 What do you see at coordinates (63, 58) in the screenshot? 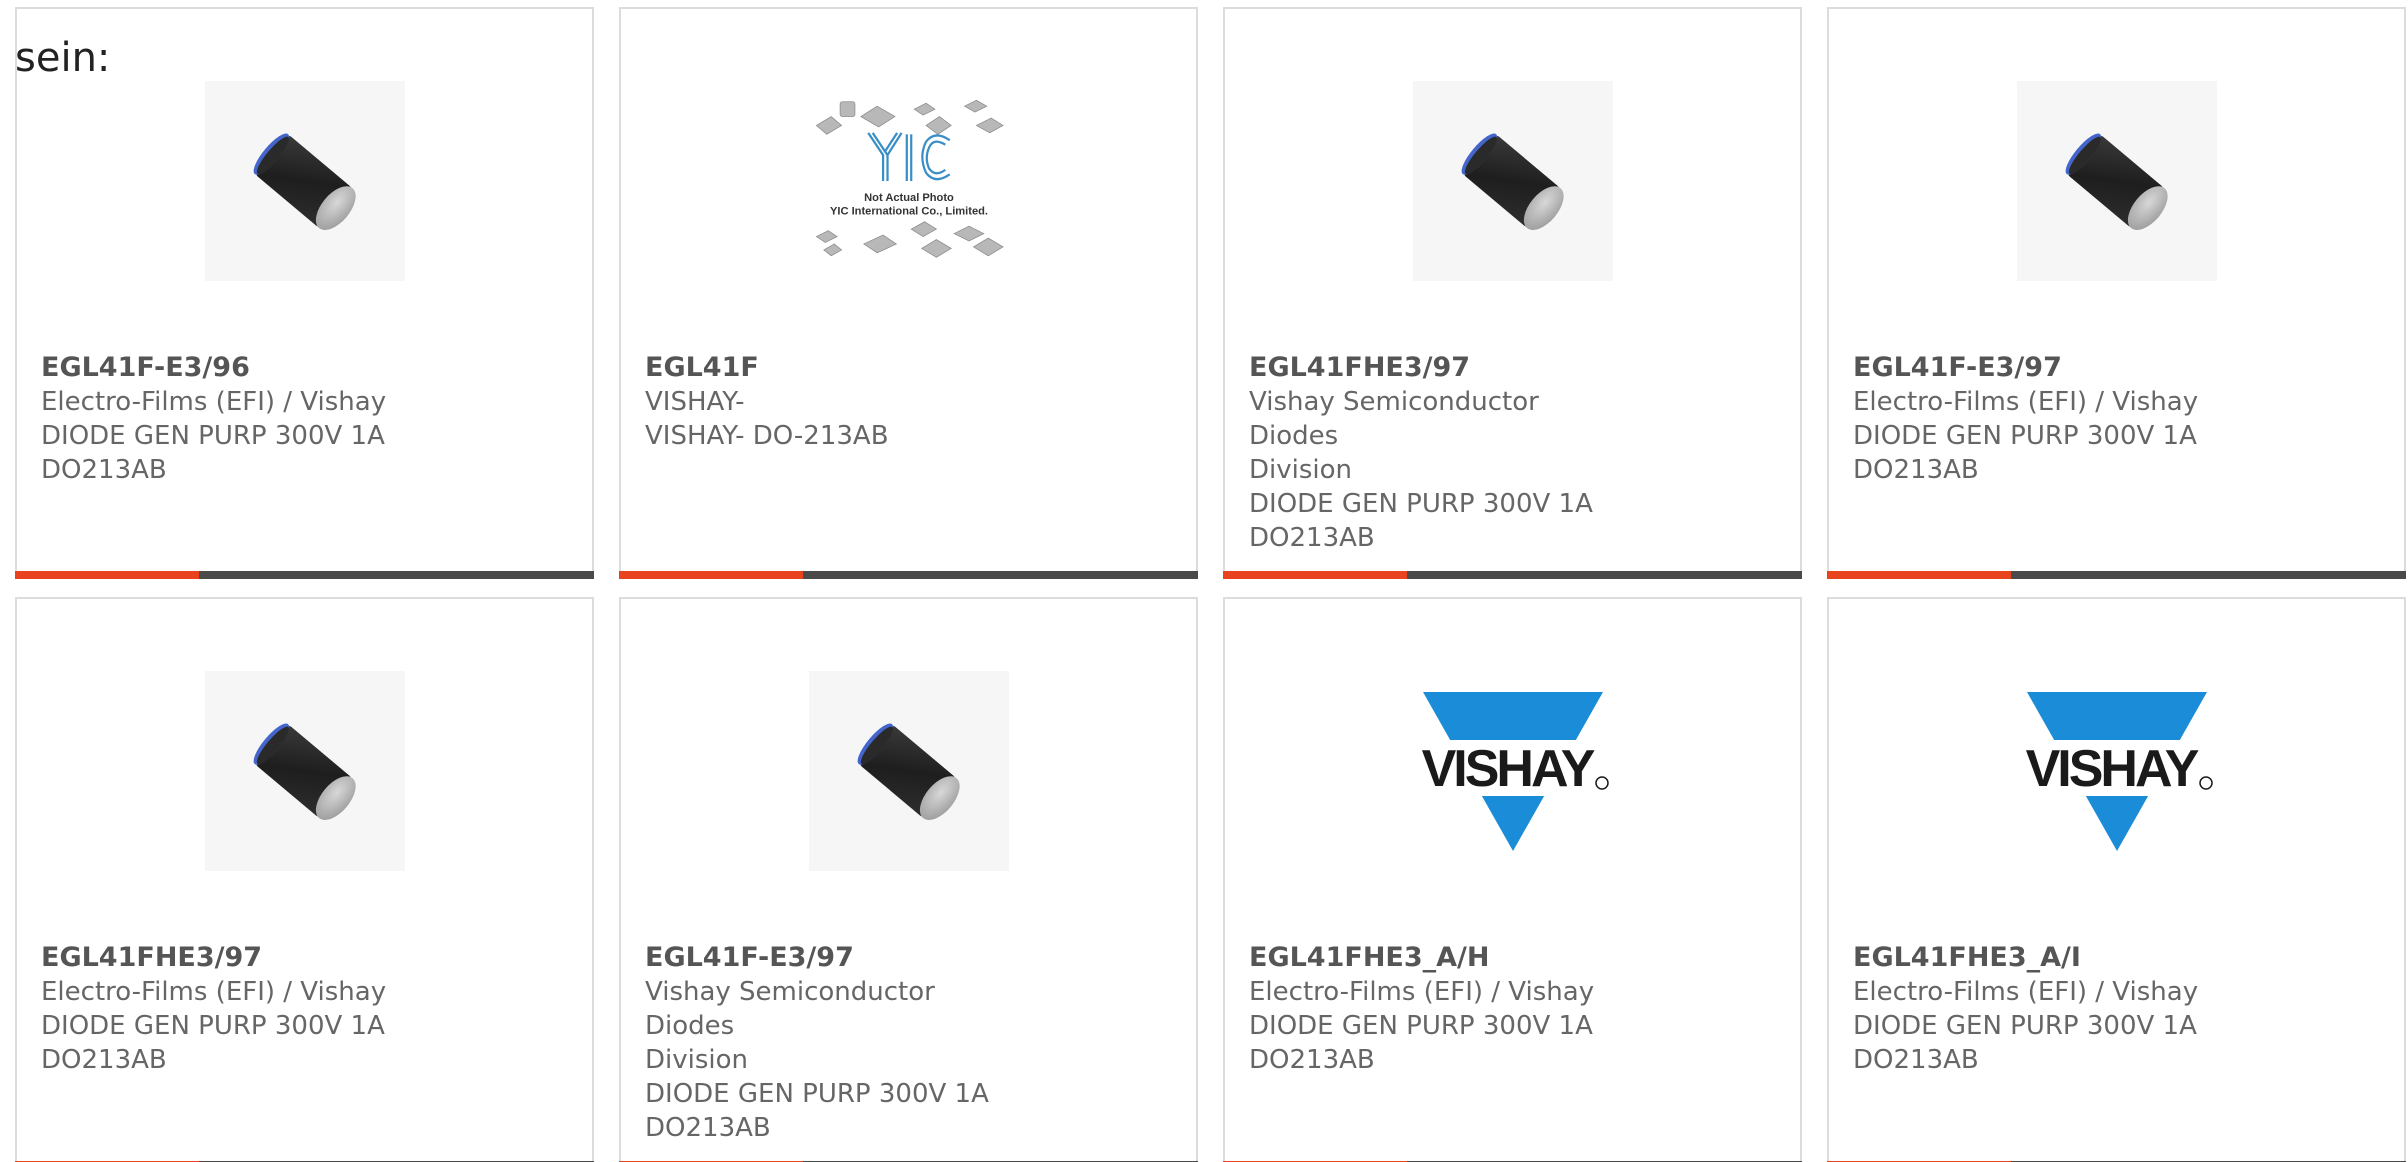
I see `intro-text: sein:` at bounding box center [63, 58].